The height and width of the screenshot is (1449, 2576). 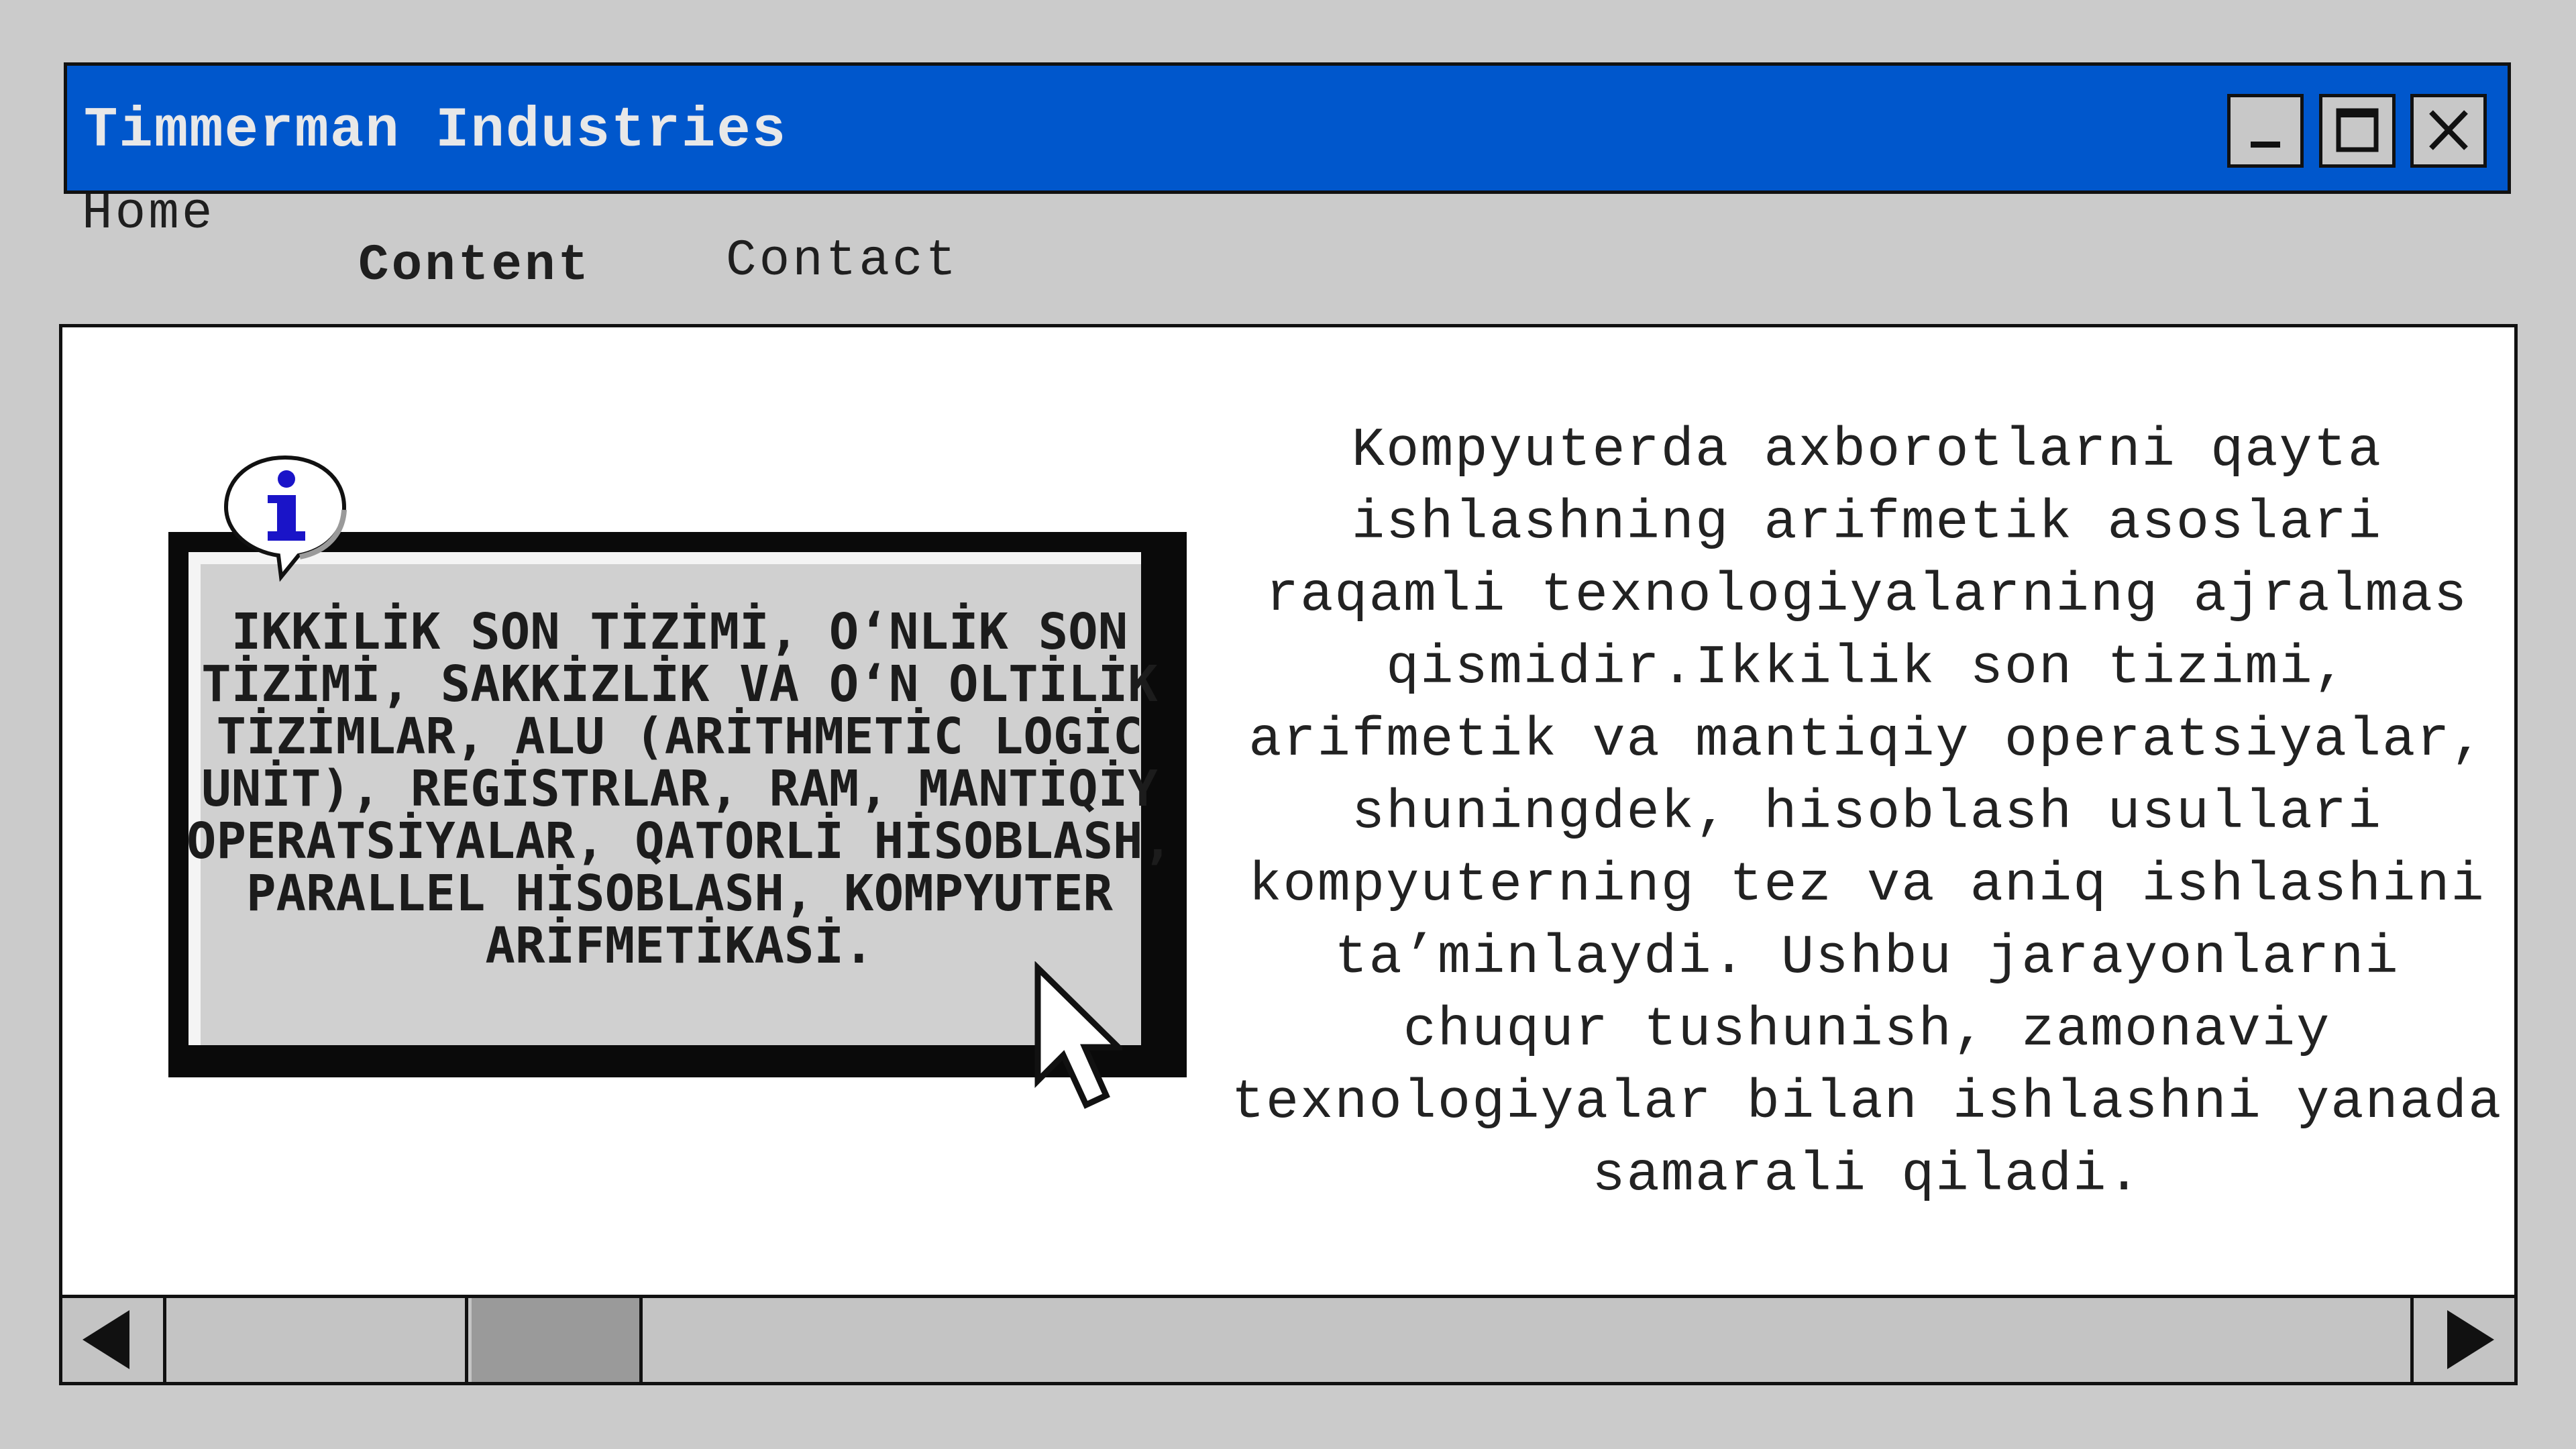 I want to click on scroll-right-button, so click(x=2462, y=1340).